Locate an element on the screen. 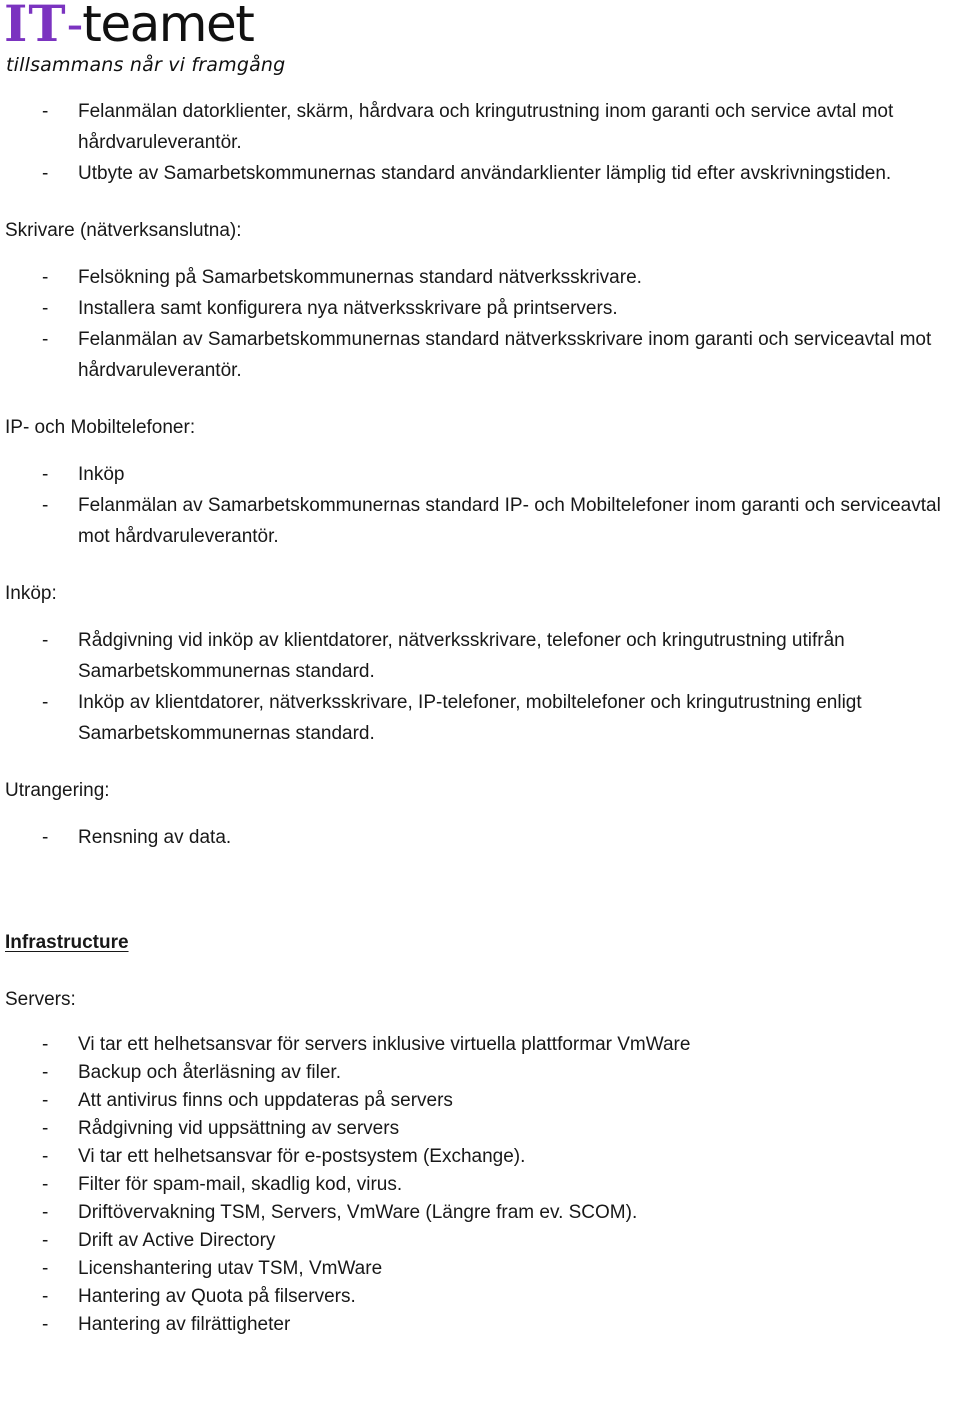 The image size is (960, 1417). logo-tagline: tillsammans når vi framgång is located at coordinates (146, 65).